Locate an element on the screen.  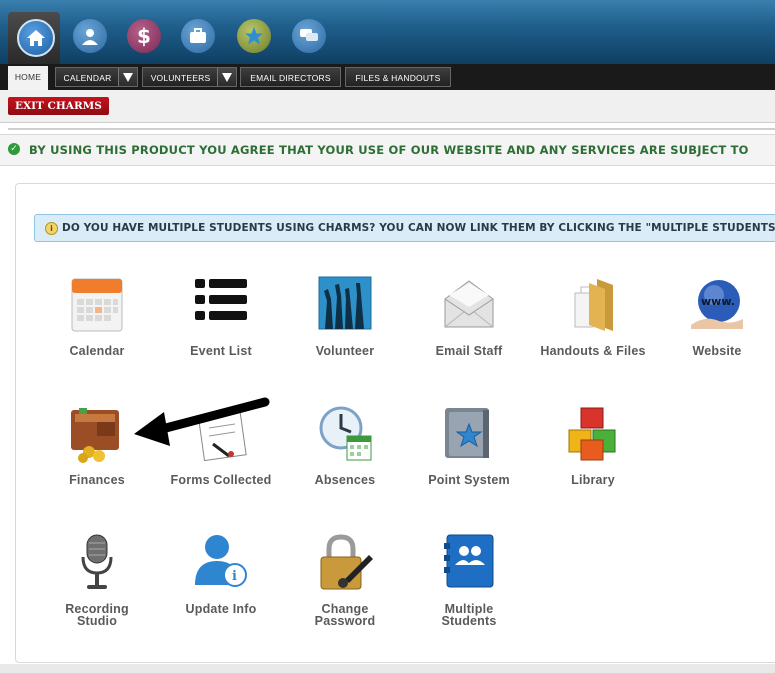
tile-point-system: Point System is located at coordinates (469, 445).